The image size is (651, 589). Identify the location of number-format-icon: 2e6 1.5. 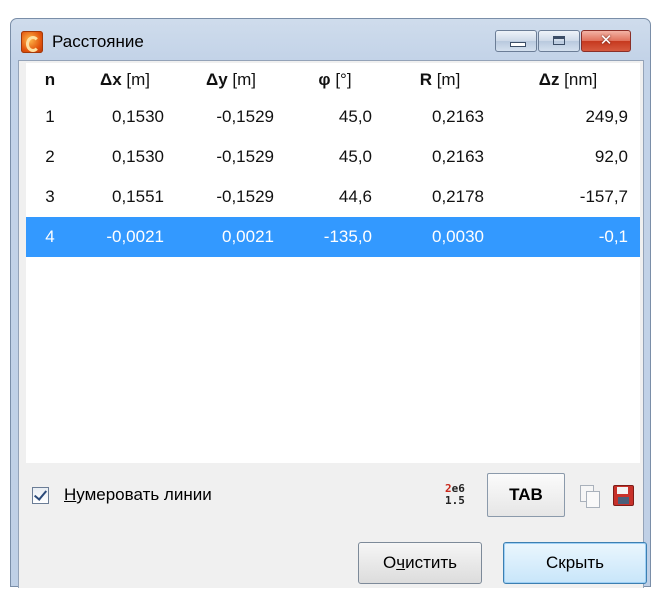
(456, 496).